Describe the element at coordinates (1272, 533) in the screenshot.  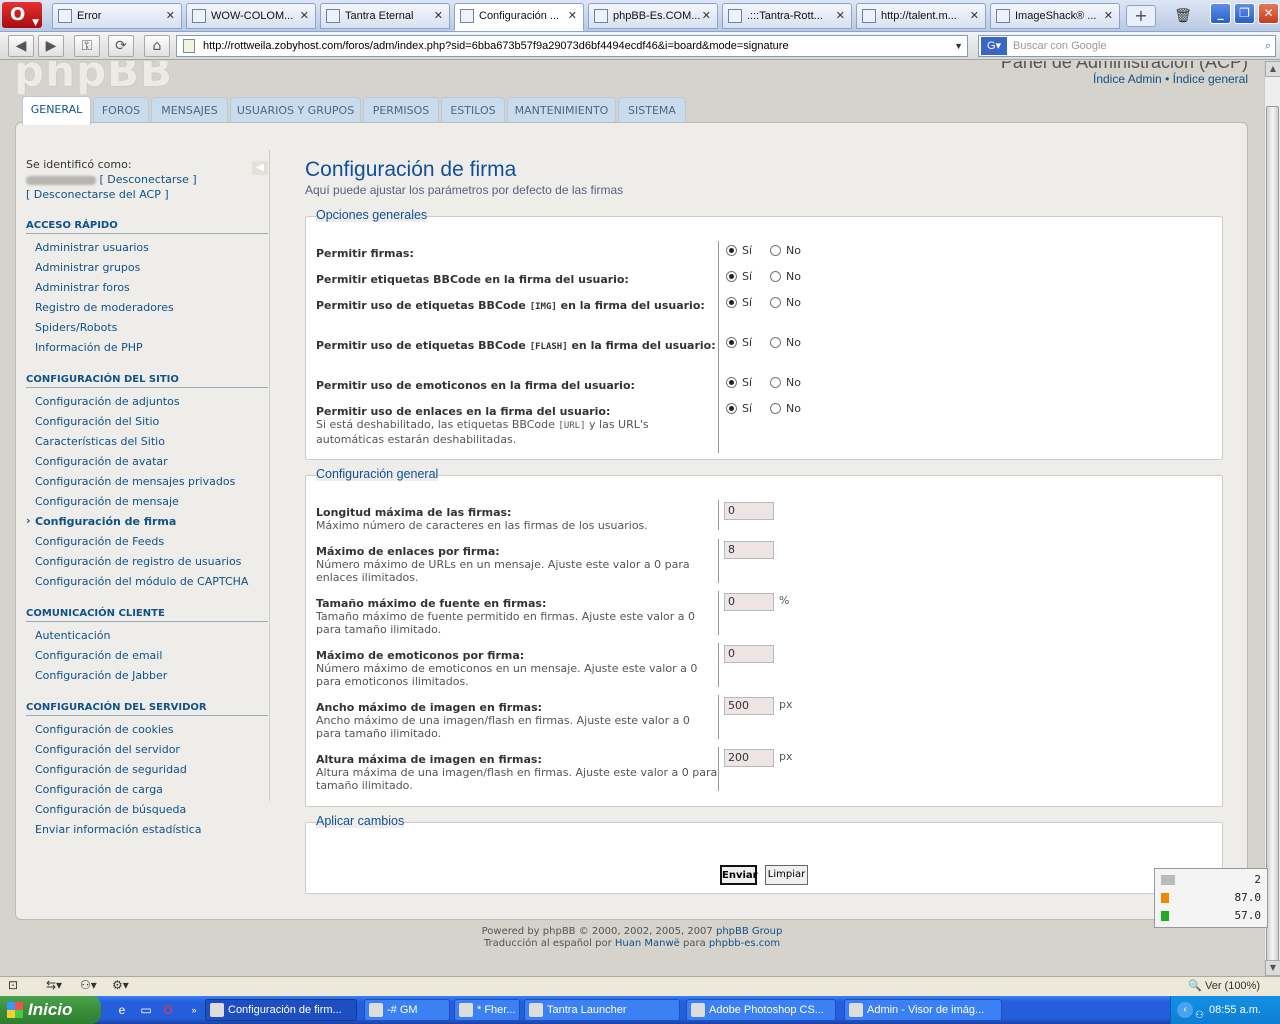
I see `scroll-thumb` at that location.